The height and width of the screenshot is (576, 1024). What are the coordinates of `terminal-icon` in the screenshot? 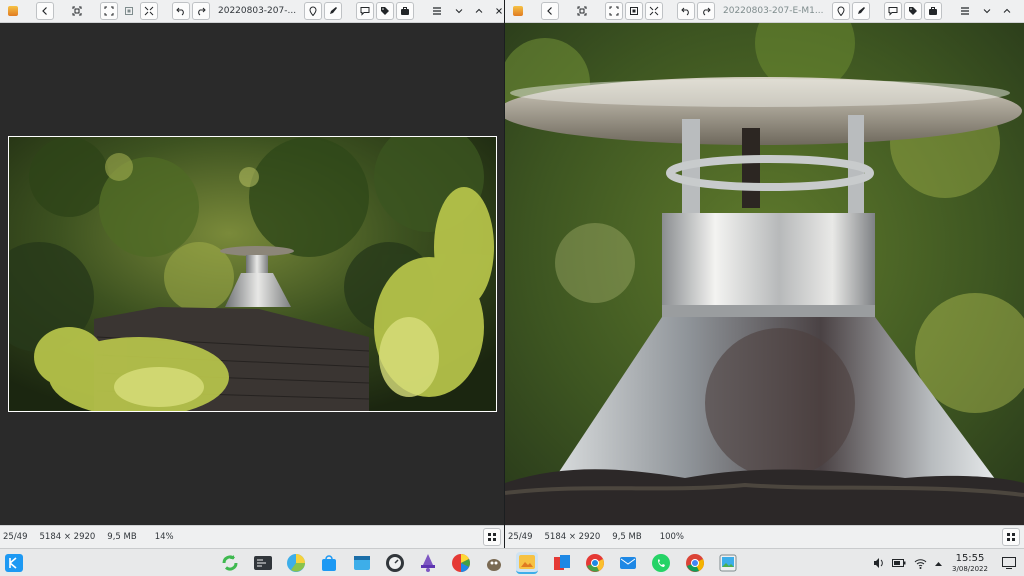 It's located at (263, 563).